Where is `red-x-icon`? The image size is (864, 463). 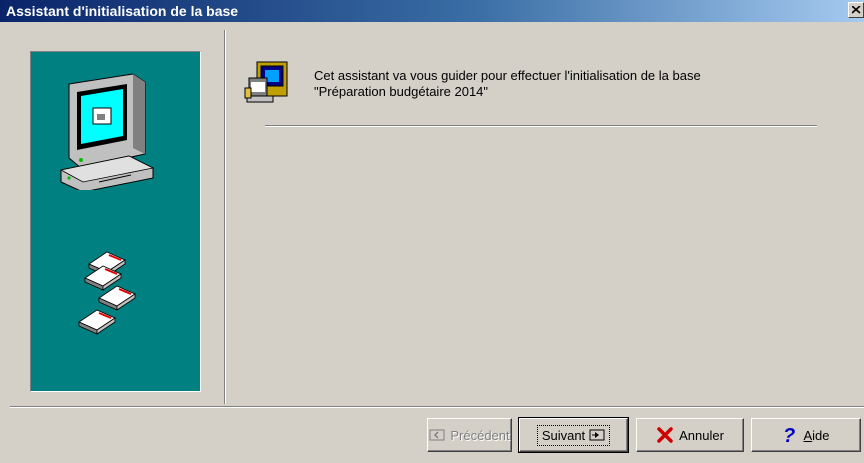 red-x-icon is located at coordinates (665, 435).